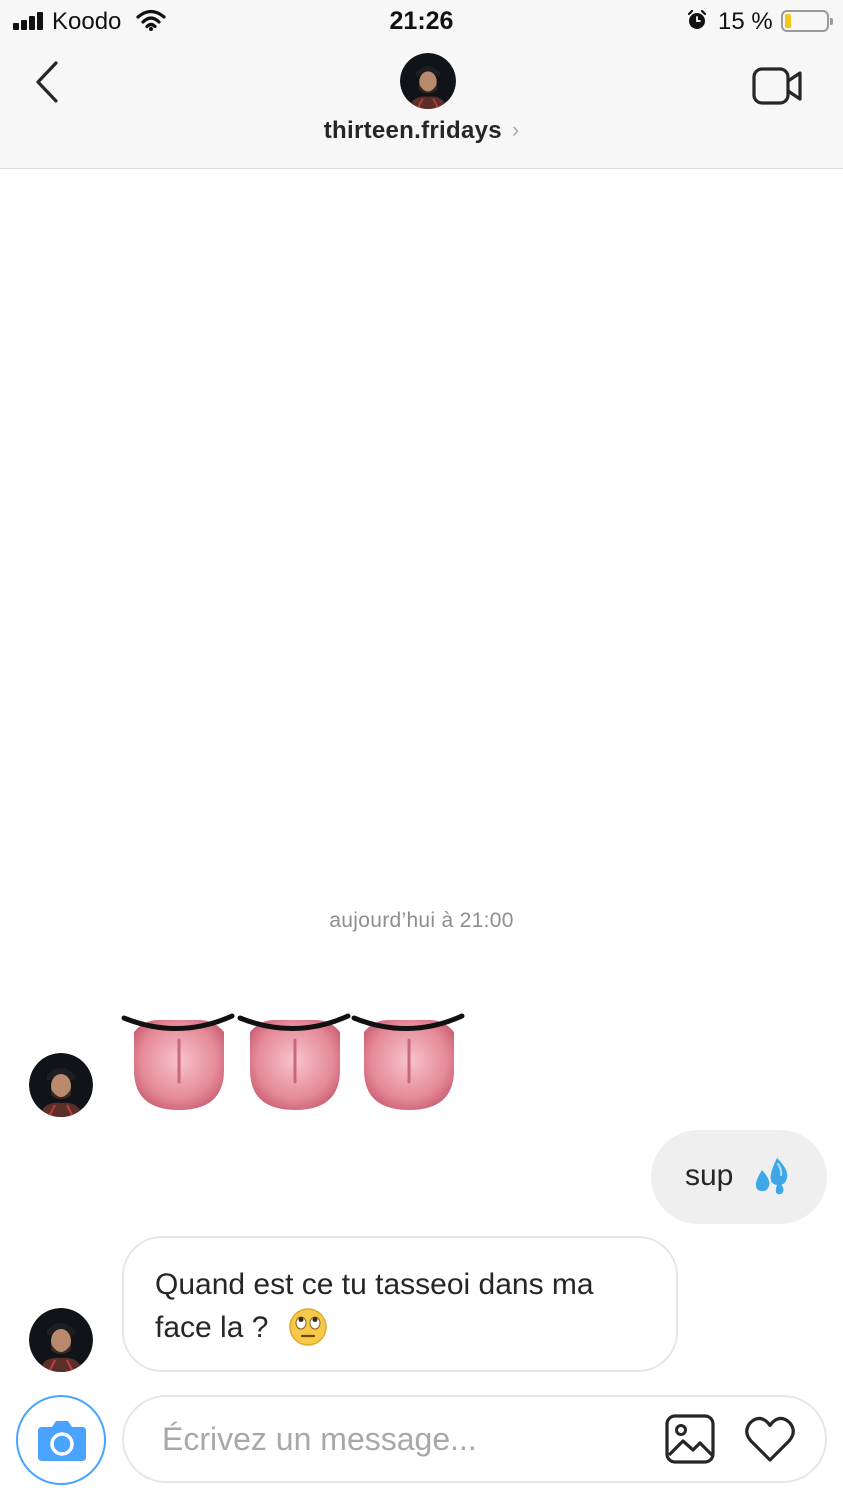  I want to click on chevron-right-icon: ›, so click(515, 129).